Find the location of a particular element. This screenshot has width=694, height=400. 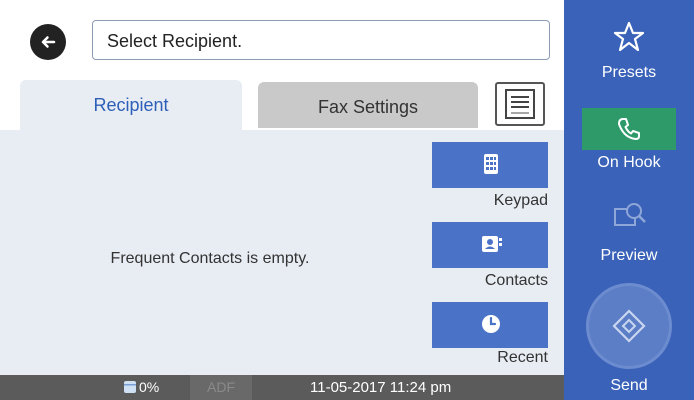

clock-icon is located at coordinates (491, 324).